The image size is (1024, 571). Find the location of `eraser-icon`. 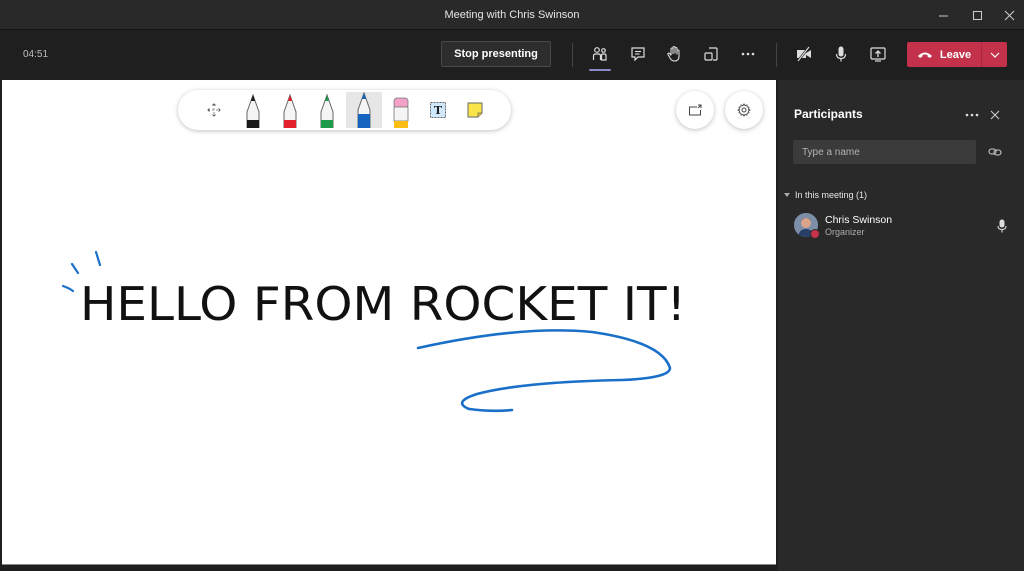

eraser-icon is located at coordinates (401, 112).